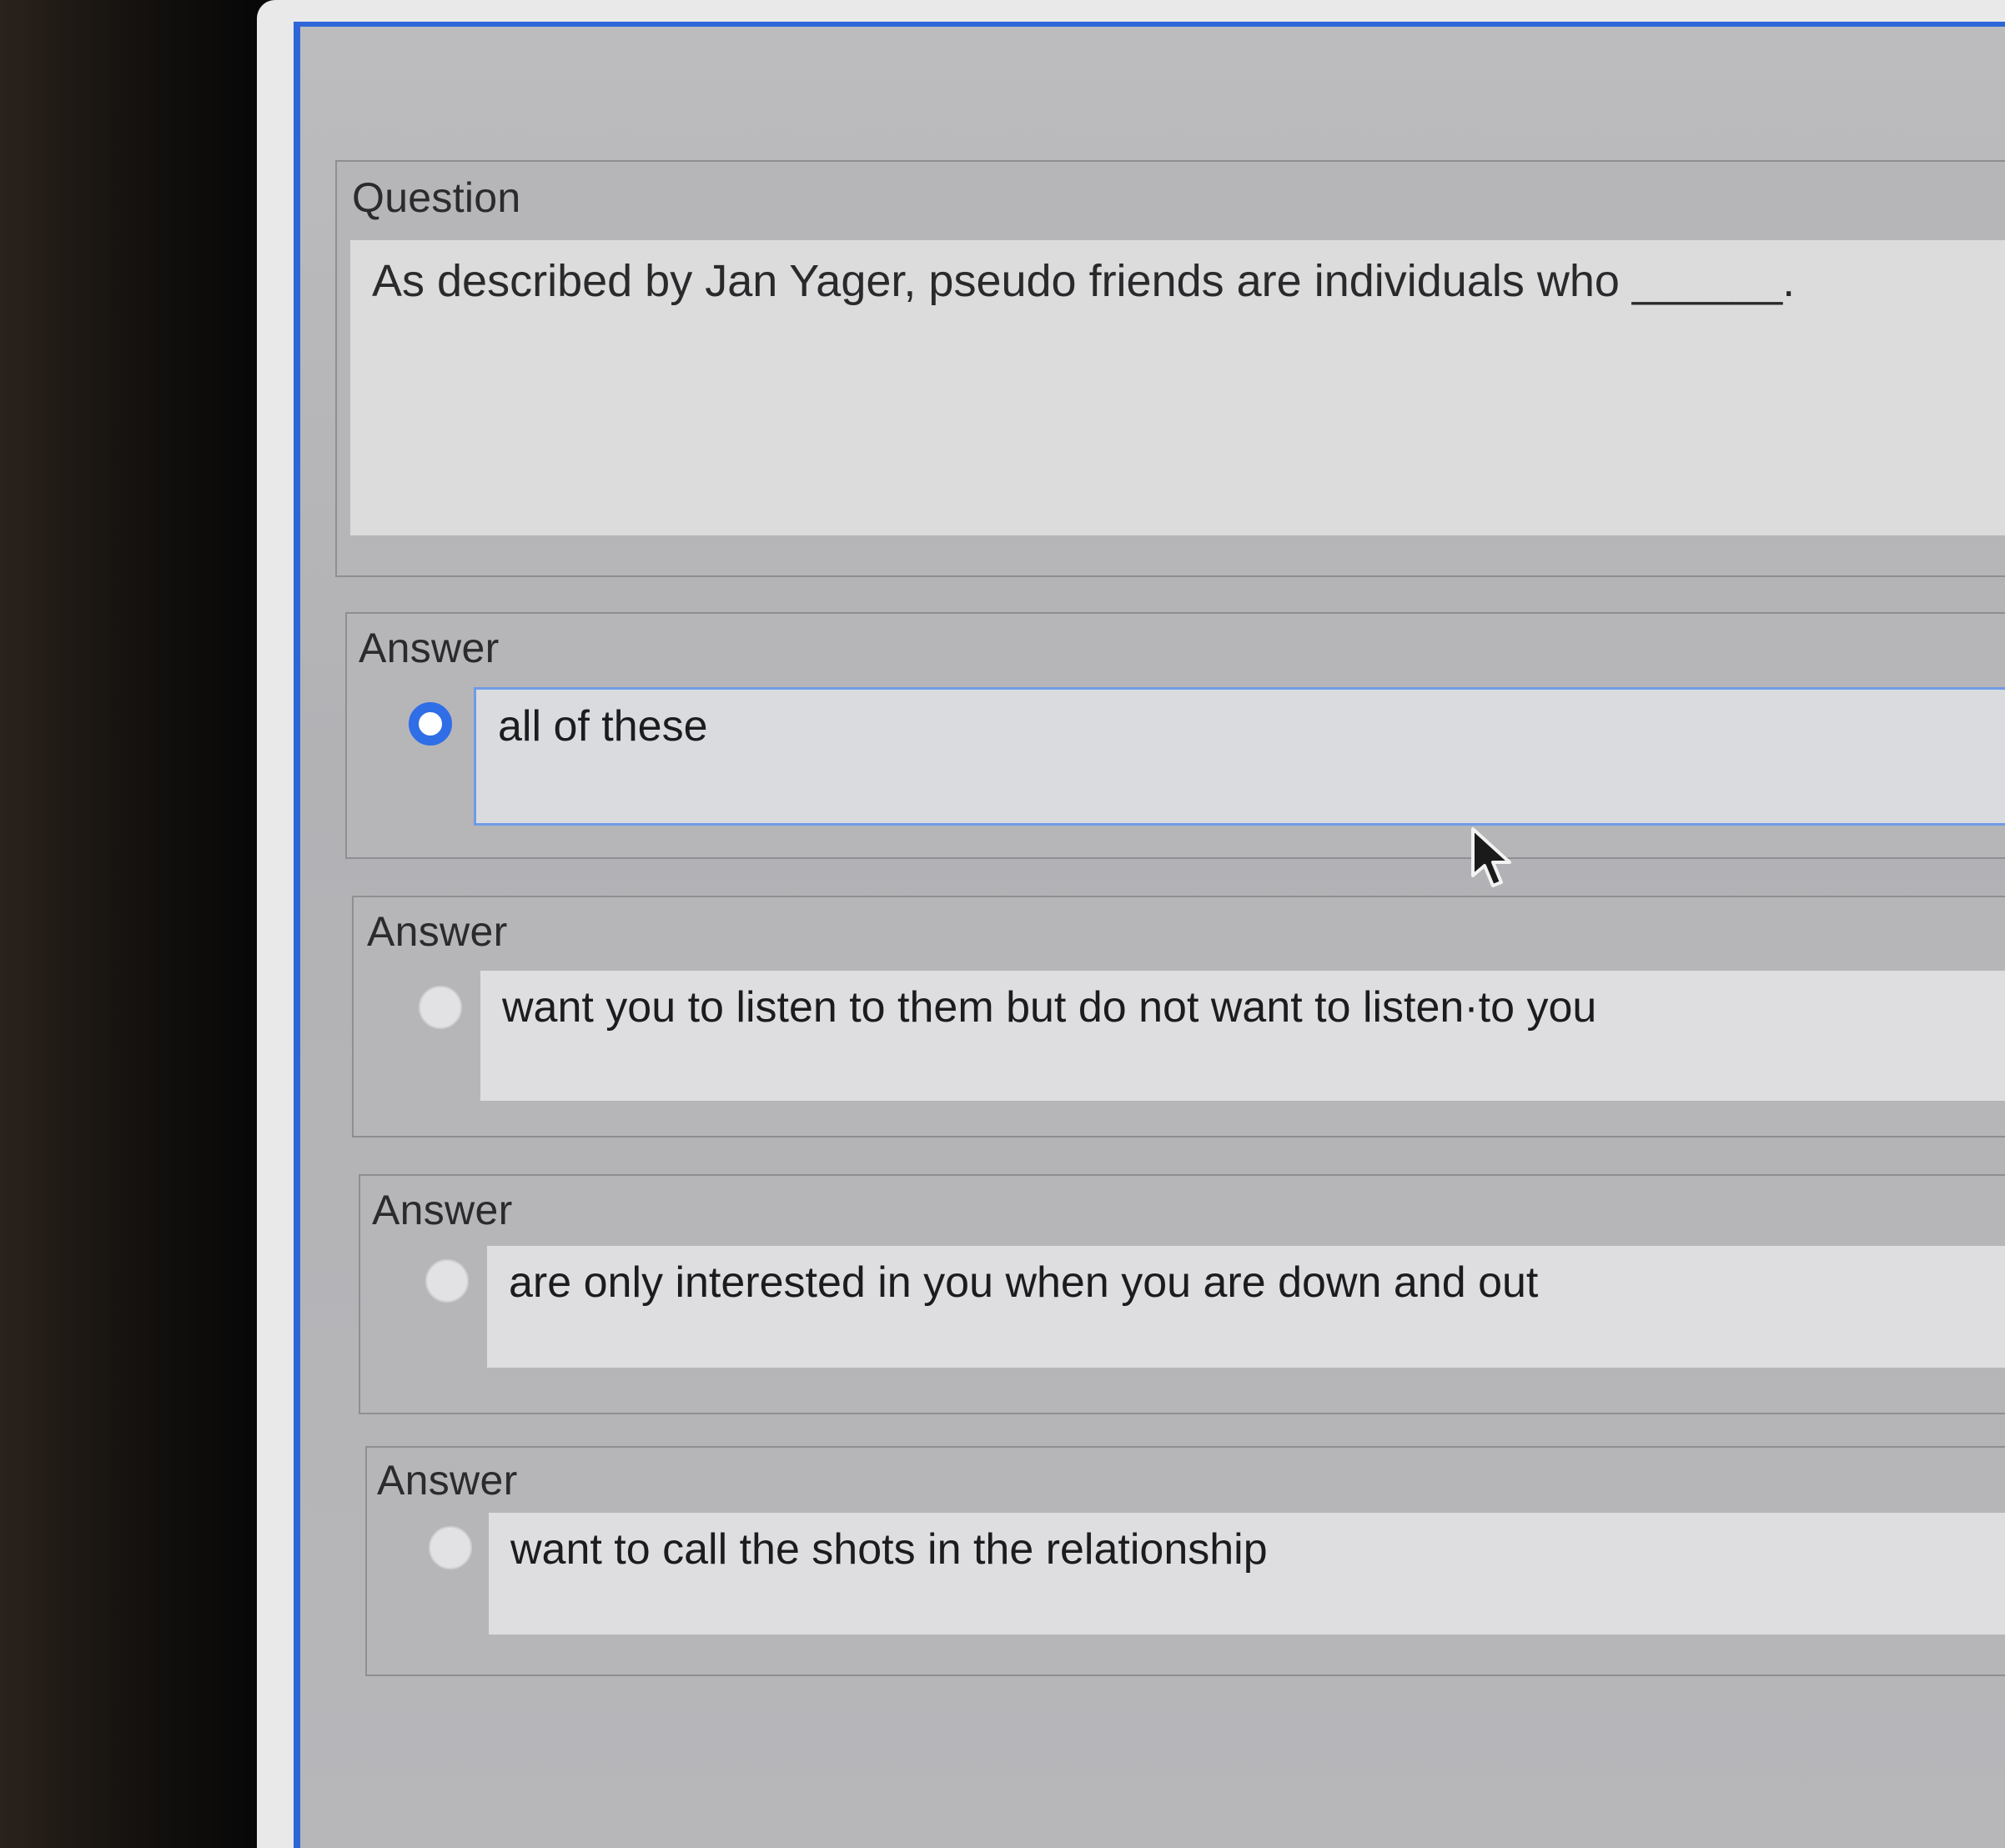 Image resolution: width=2005 pixels, height=1848 pixels. Describe the element at coordinates (1491, 857) in the screenshot. I see `mouse-pointer-icon` at that location.